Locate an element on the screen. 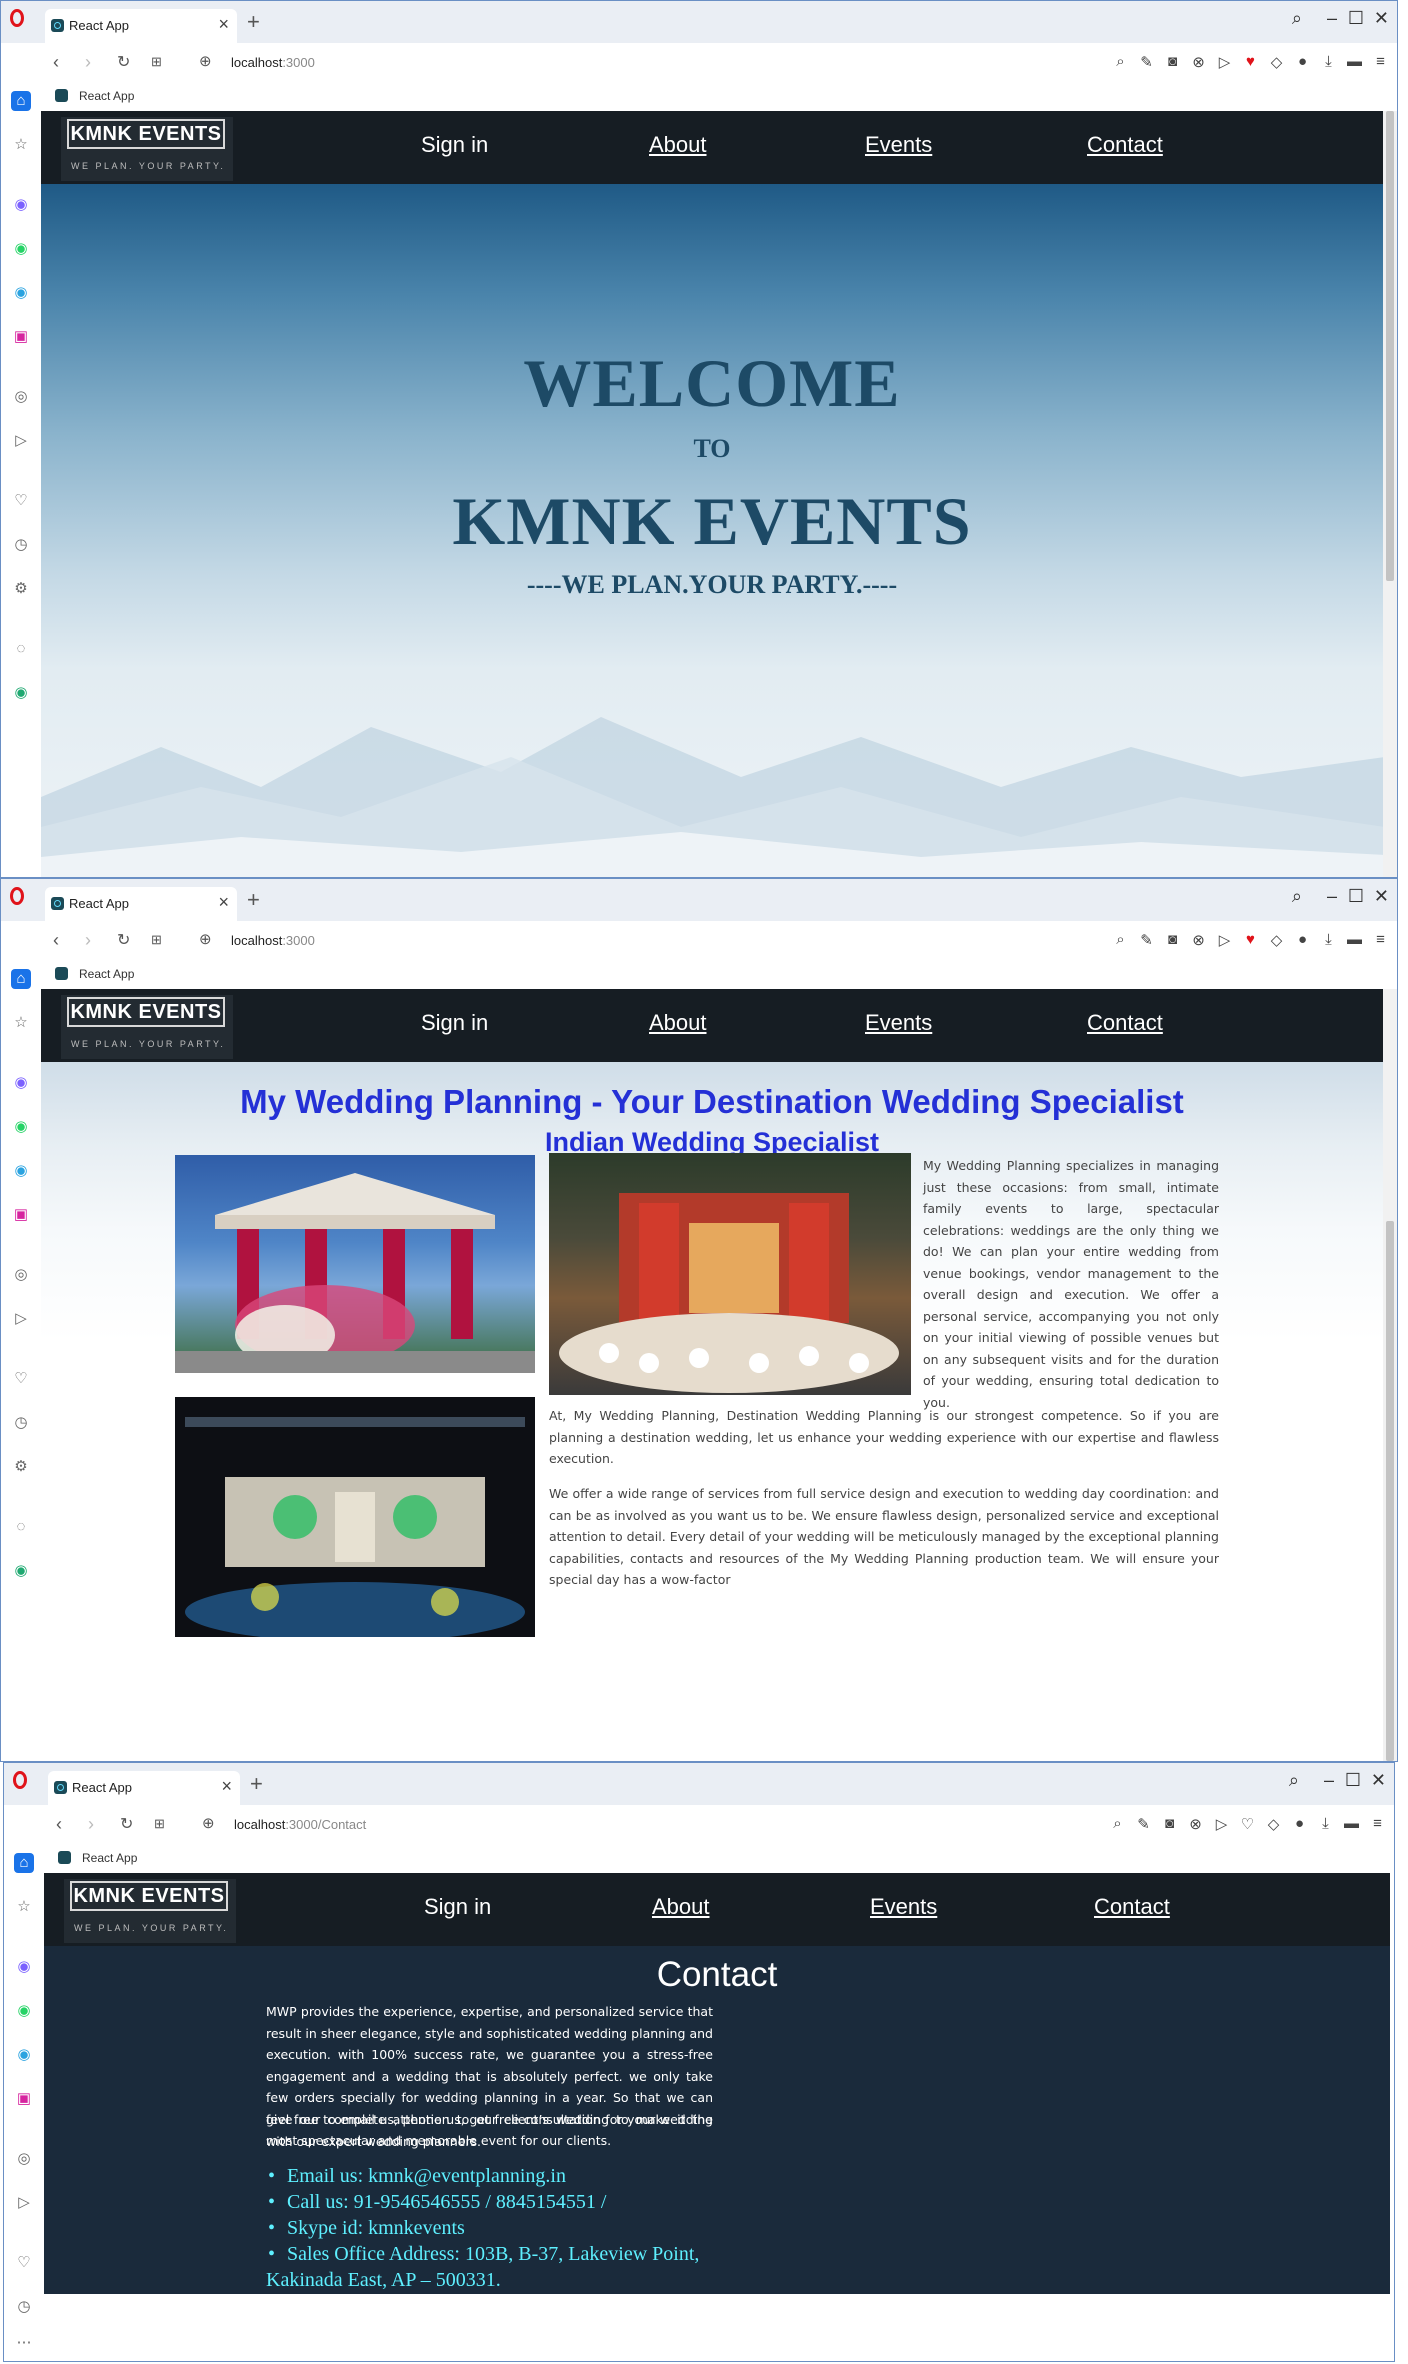 The image size is (1408, 2364). forward-icon: › is located at coordinates (88, 940).